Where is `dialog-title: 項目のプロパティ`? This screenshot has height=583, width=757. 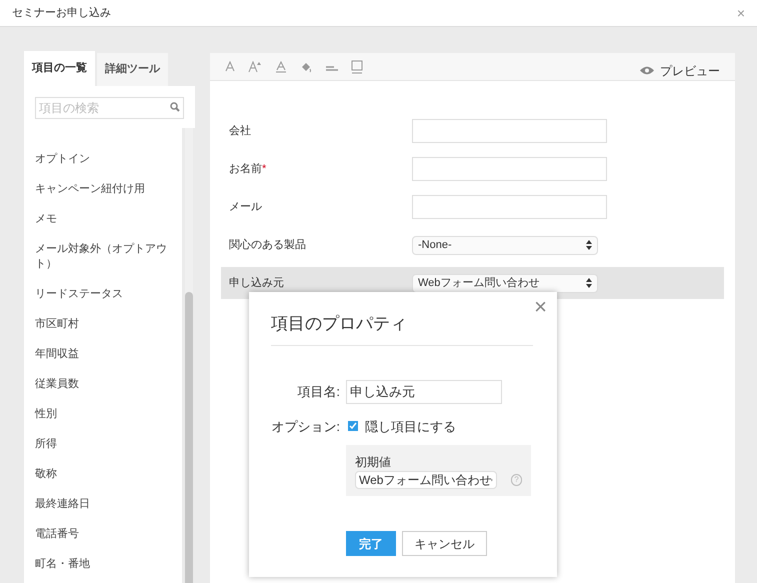
dialog-title: 項目のプロパティ is located at coordinates (402, 319).